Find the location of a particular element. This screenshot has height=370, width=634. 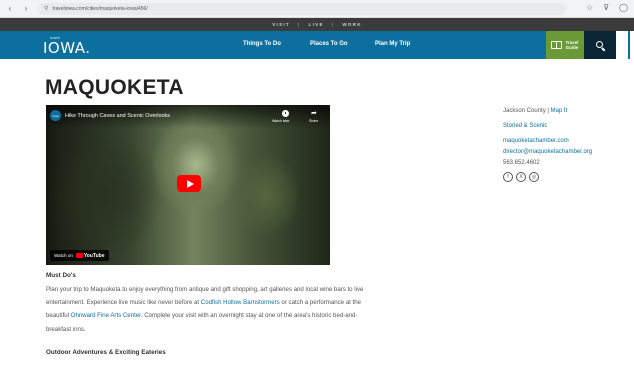

phone-number: 563.652.4602 is located at coordinates (521, 163).